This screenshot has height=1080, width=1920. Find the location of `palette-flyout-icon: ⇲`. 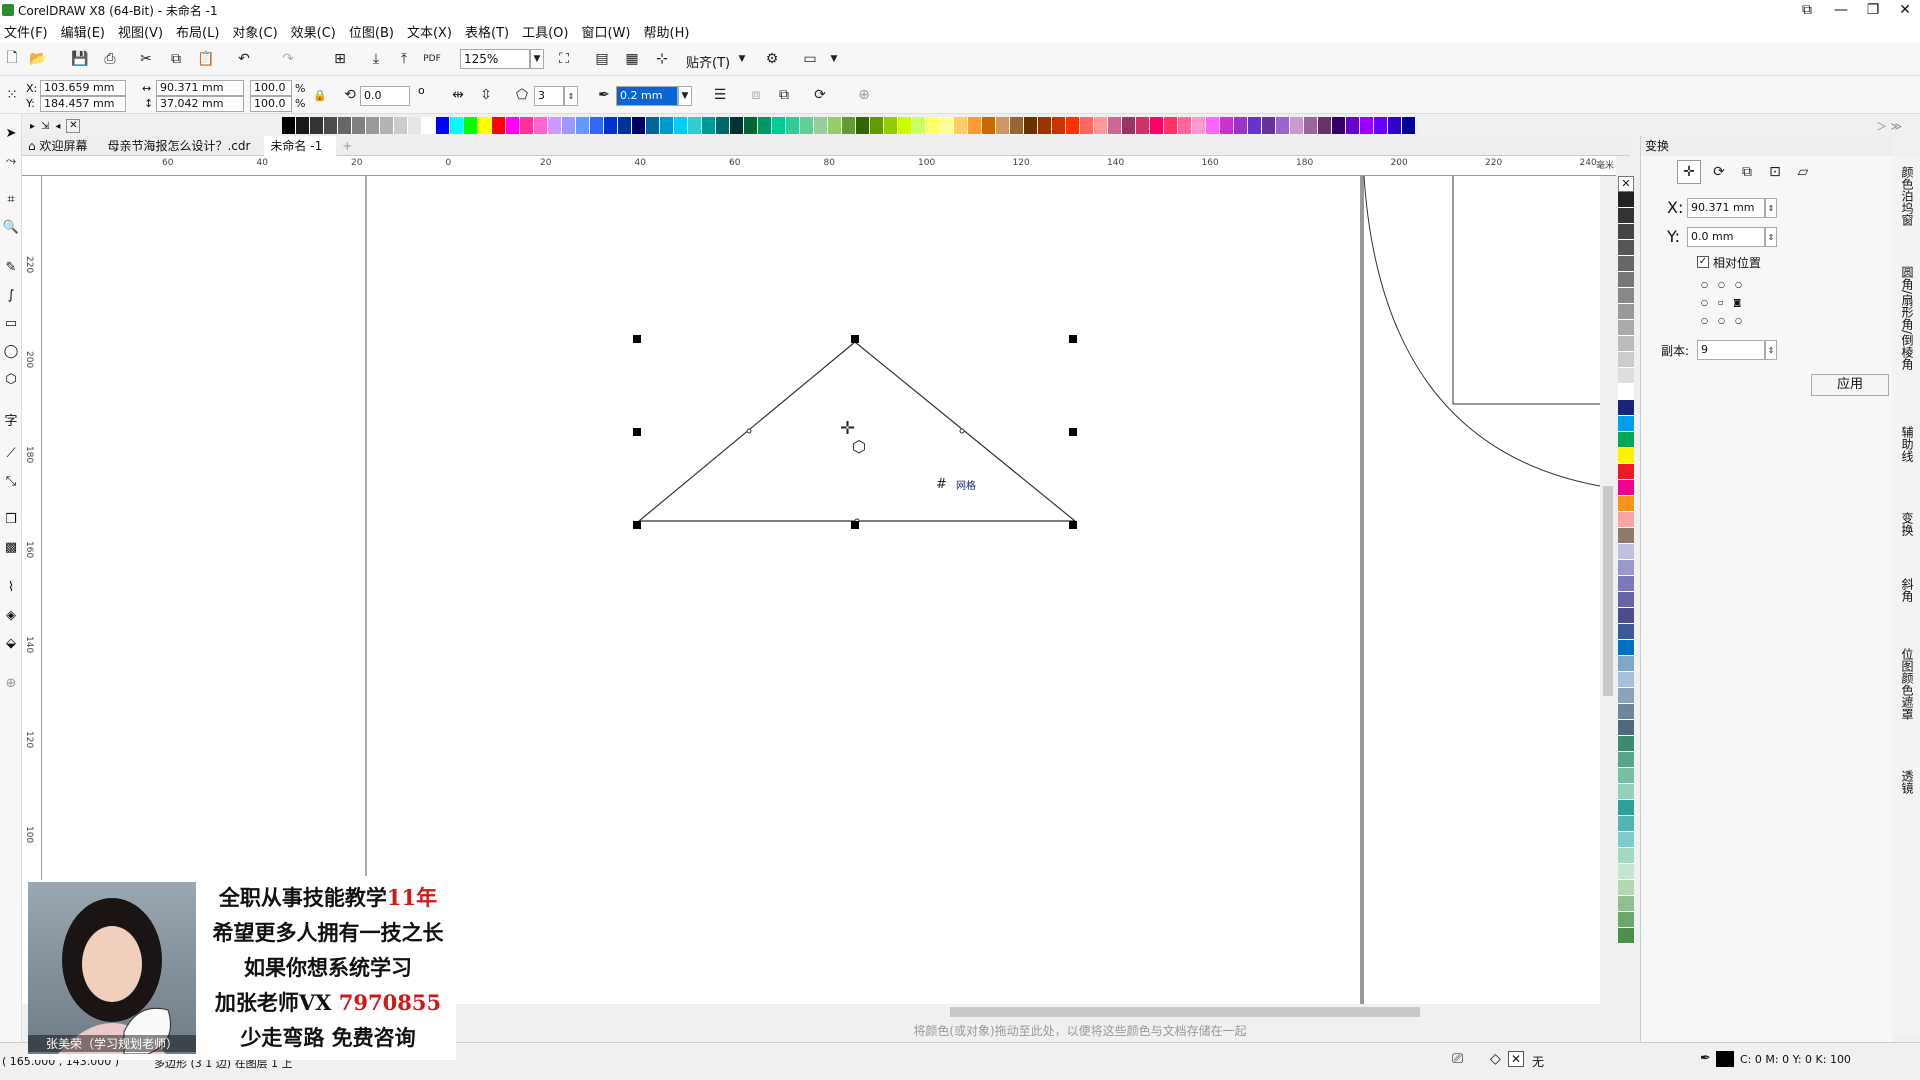

palette-flyout-icon: ⇲ is located at coordinates (45, 126).